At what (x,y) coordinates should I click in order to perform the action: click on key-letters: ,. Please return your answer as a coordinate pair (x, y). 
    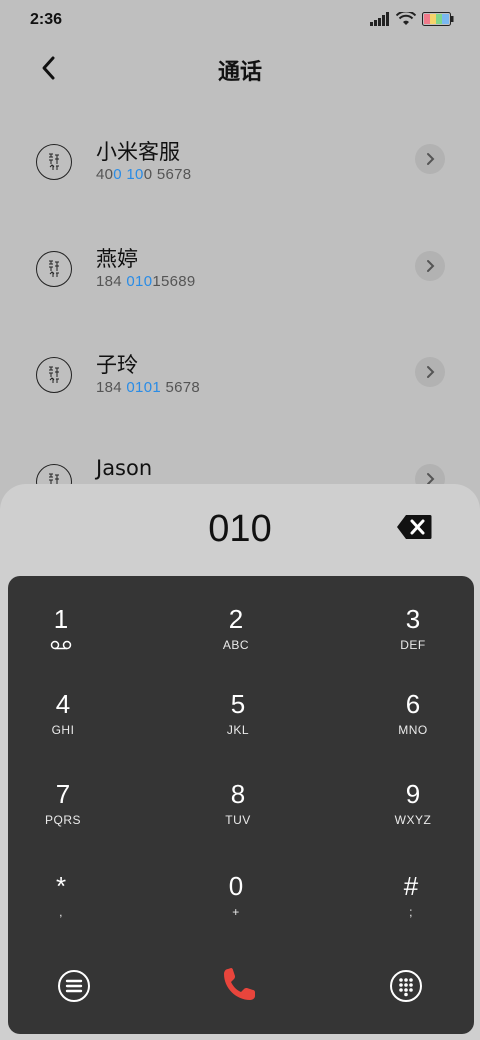
    Looking at the image, I should click on (61, 912).